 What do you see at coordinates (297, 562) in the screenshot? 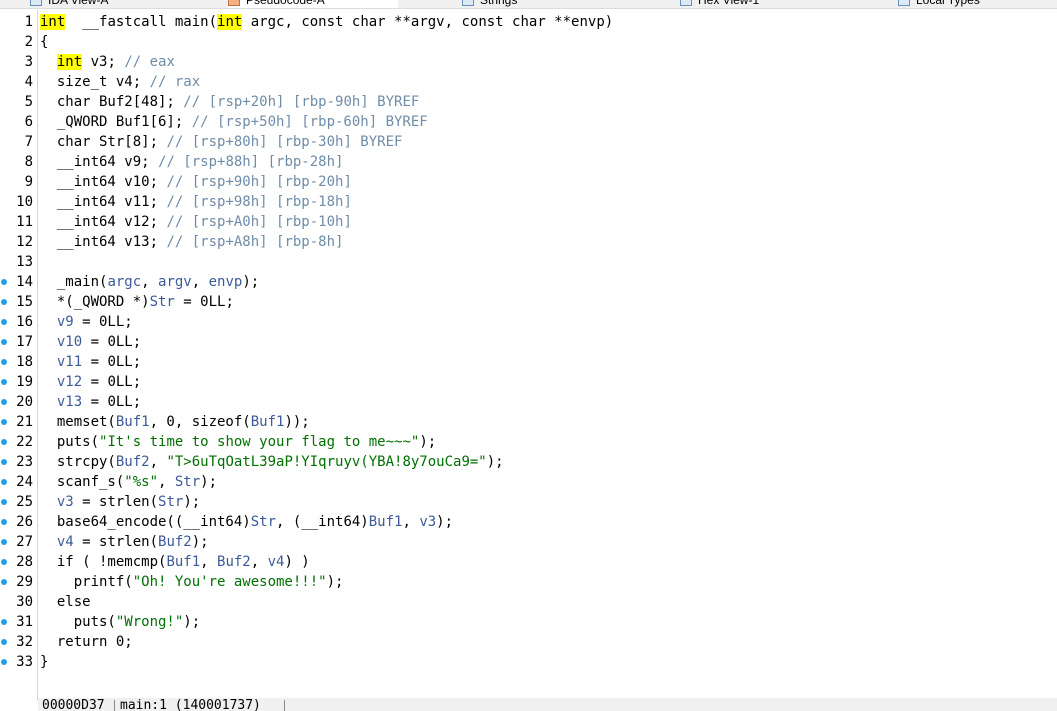
I see `code-token: ) )` at bounding box center [297, 562].